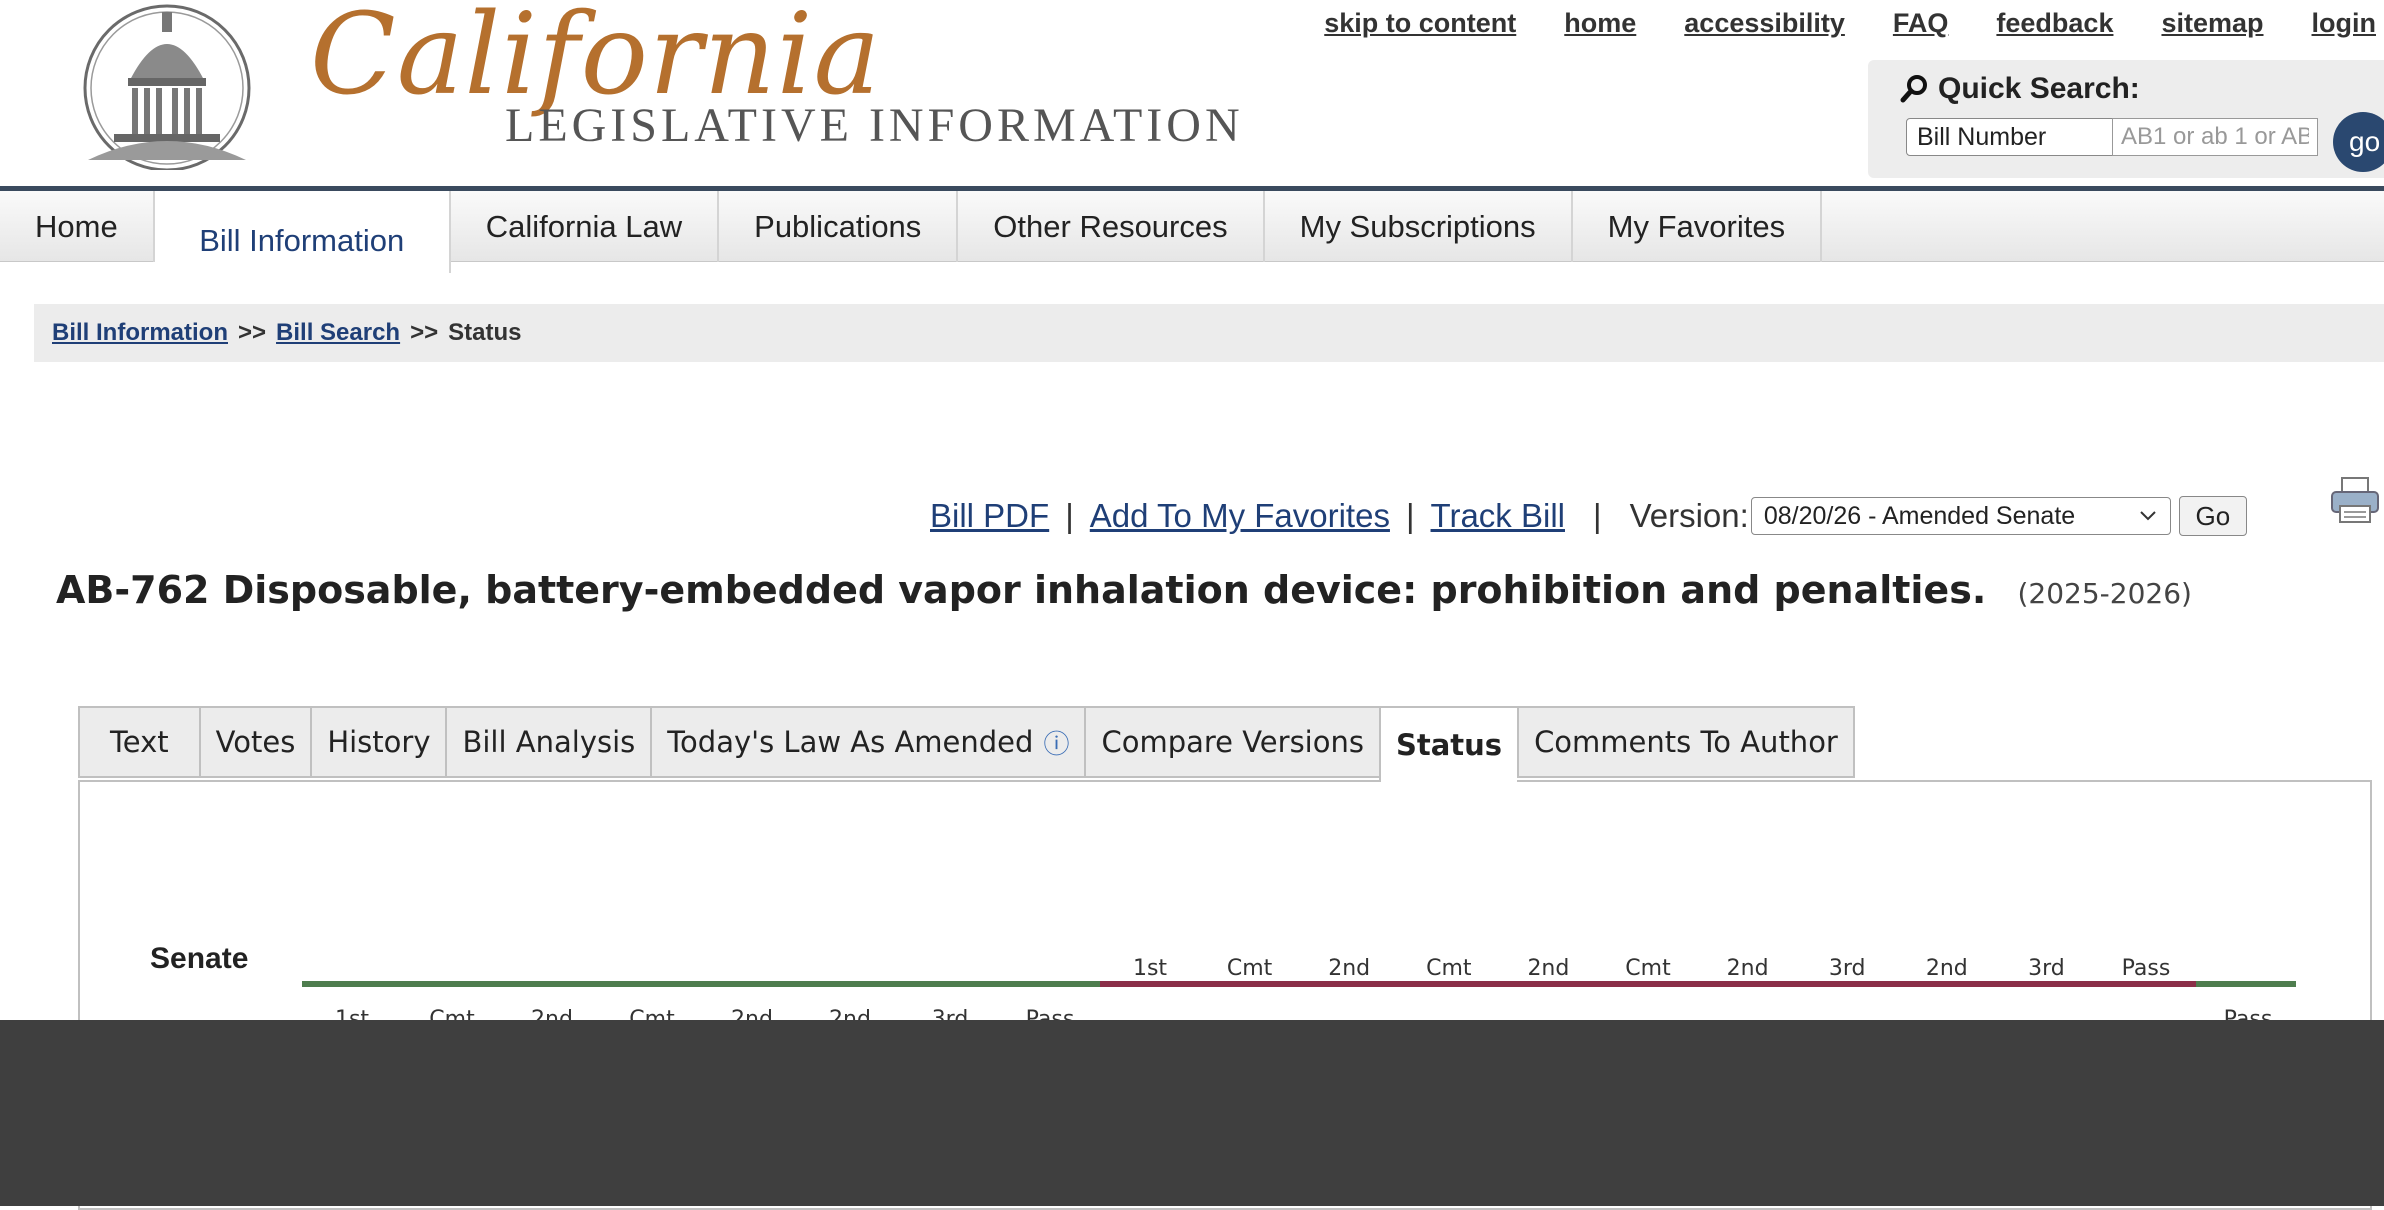  What do you see at coordinates (2146, 968) in the screenshot?
I see `status-step-label: Pass` at bounding box center [2146, 968].